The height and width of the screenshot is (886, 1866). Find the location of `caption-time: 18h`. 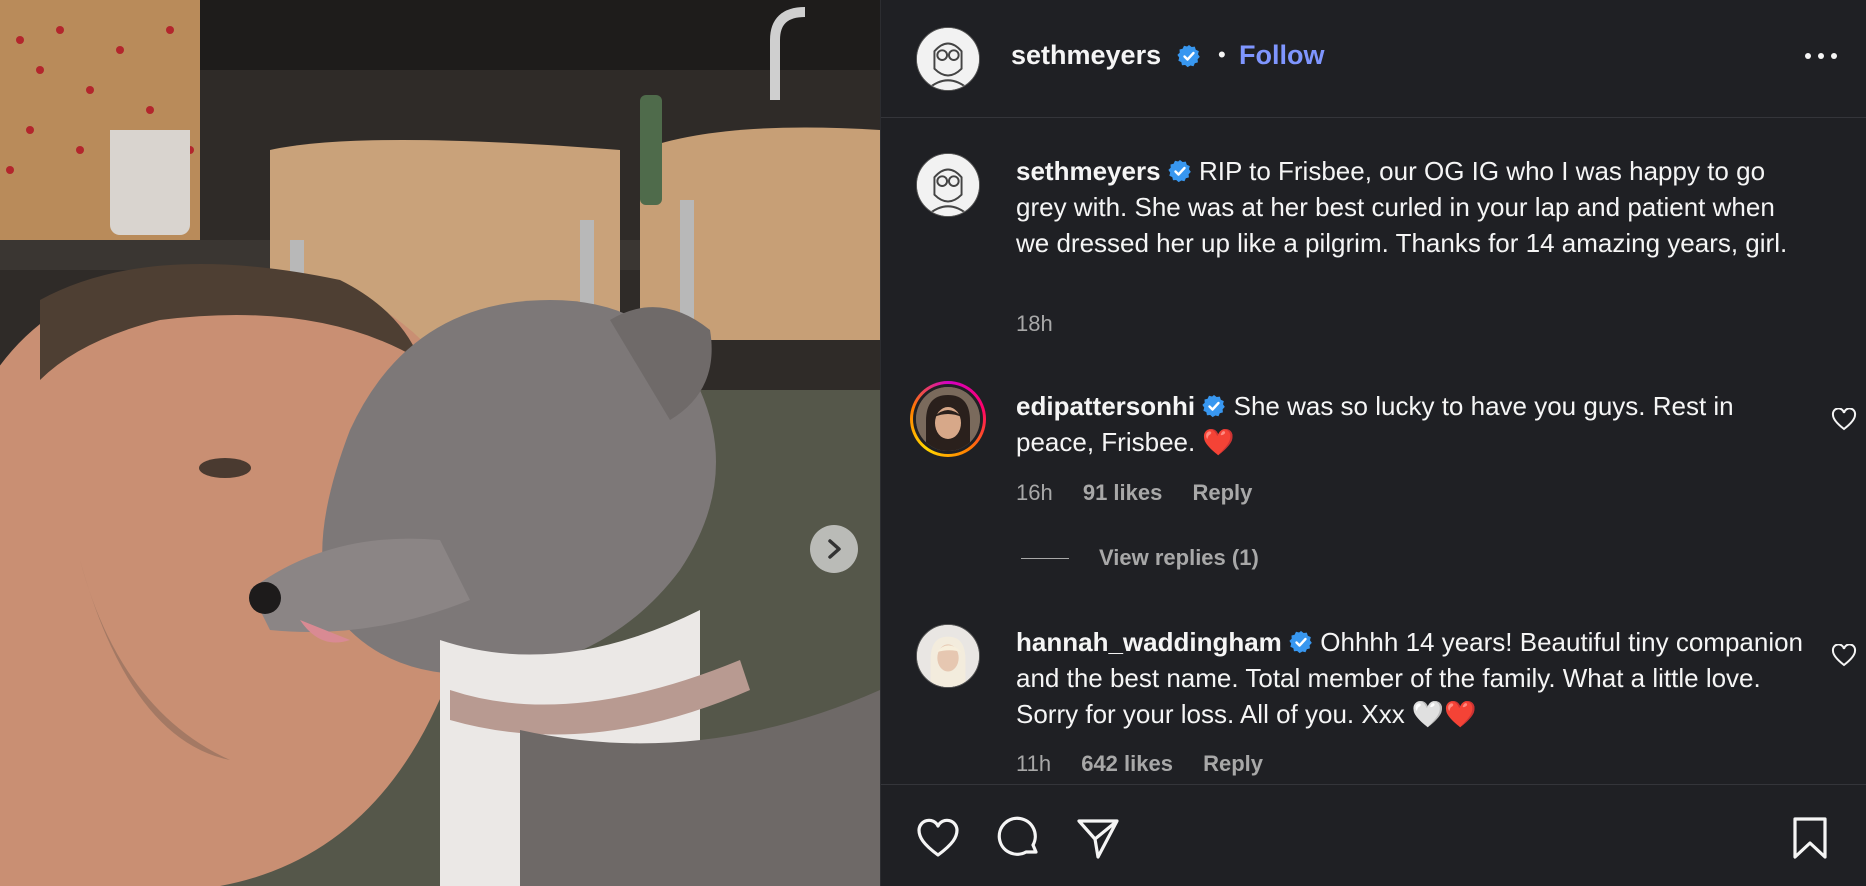

caption-time: 18h is located at coordinates (1034, 323).